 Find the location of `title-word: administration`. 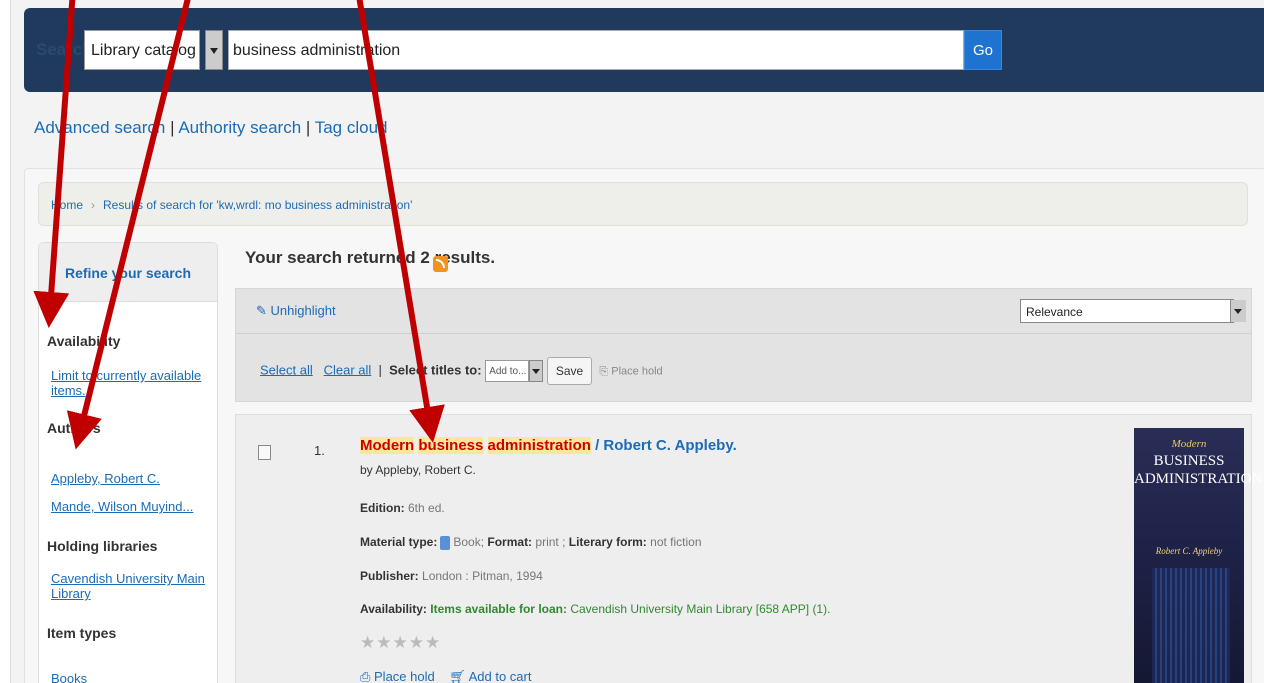

title-word: administration is located at coordinates (539, 445).